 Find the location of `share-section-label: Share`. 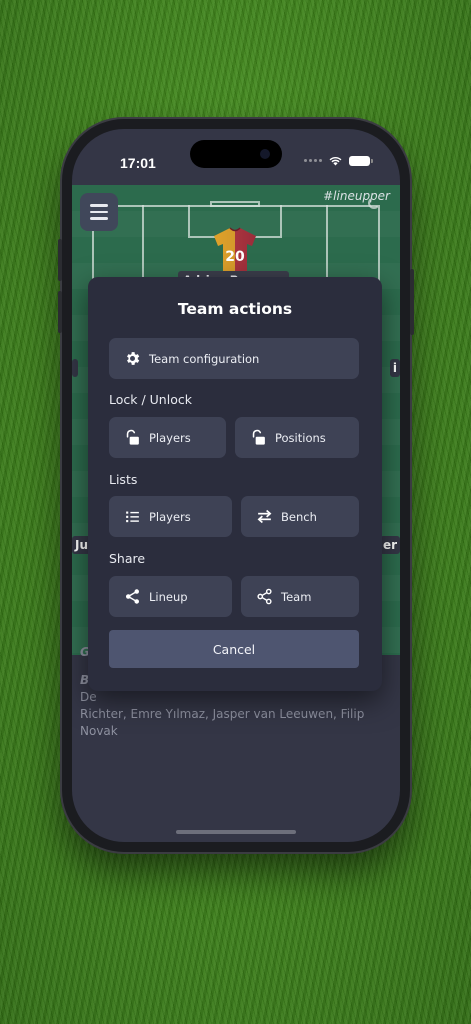

share-section-label: Share is located at coordinates (127, 558).